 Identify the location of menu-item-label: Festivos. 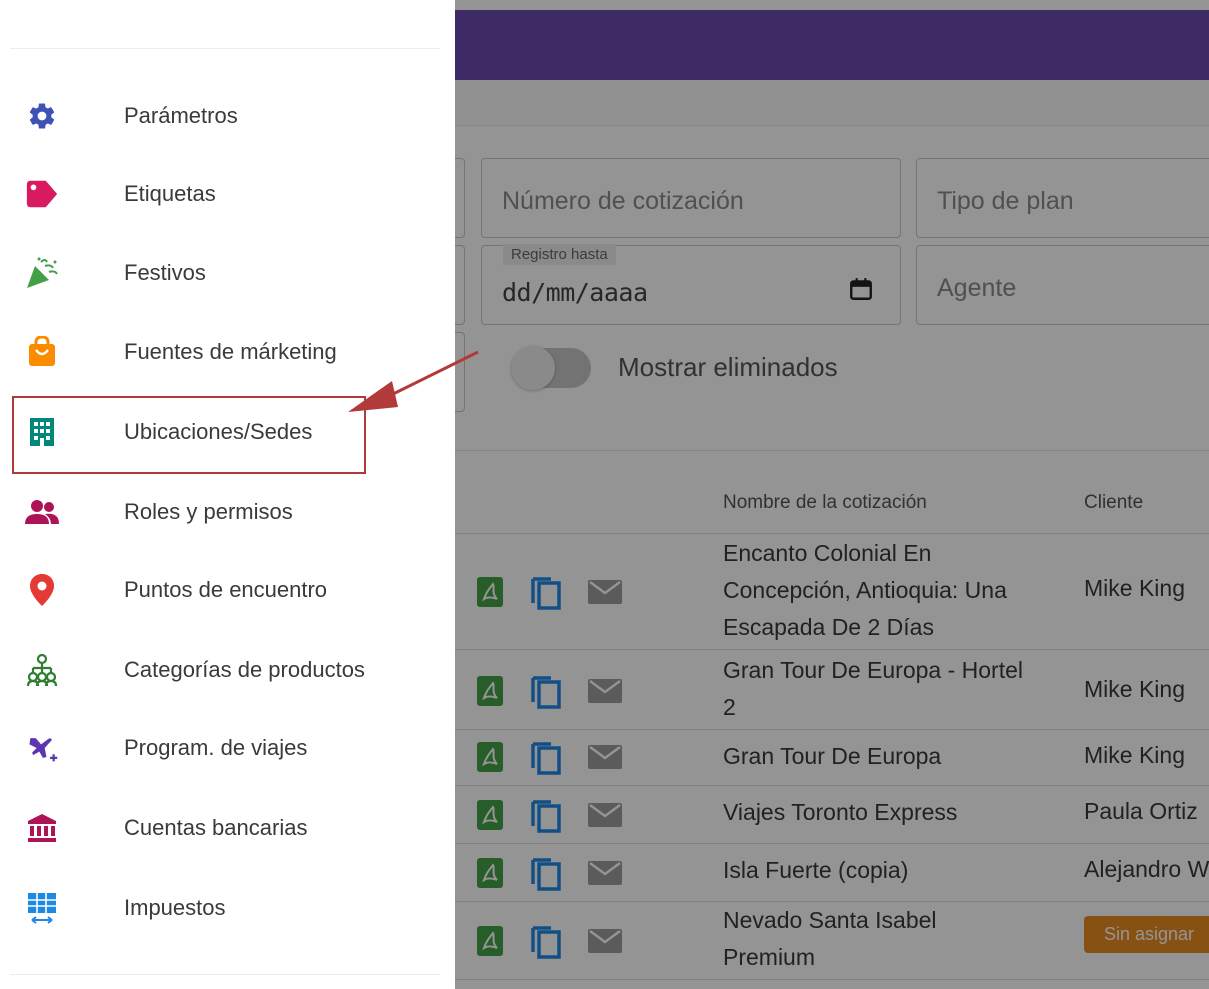
(165, 272).